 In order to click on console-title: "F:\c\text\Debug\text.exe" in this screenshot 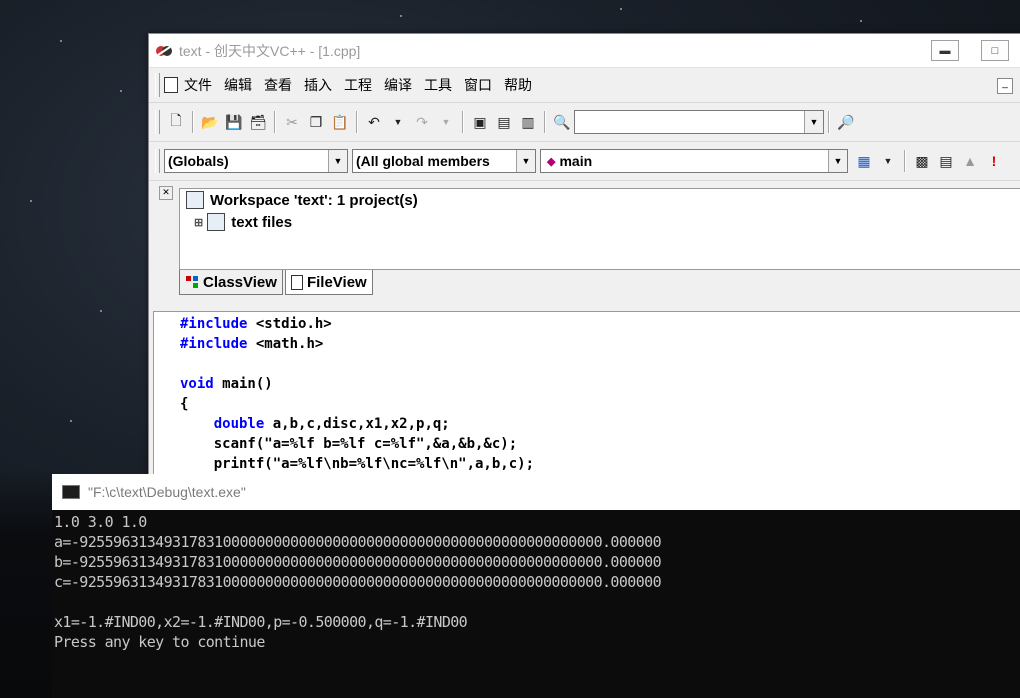, I will do `click(167, 492)`.